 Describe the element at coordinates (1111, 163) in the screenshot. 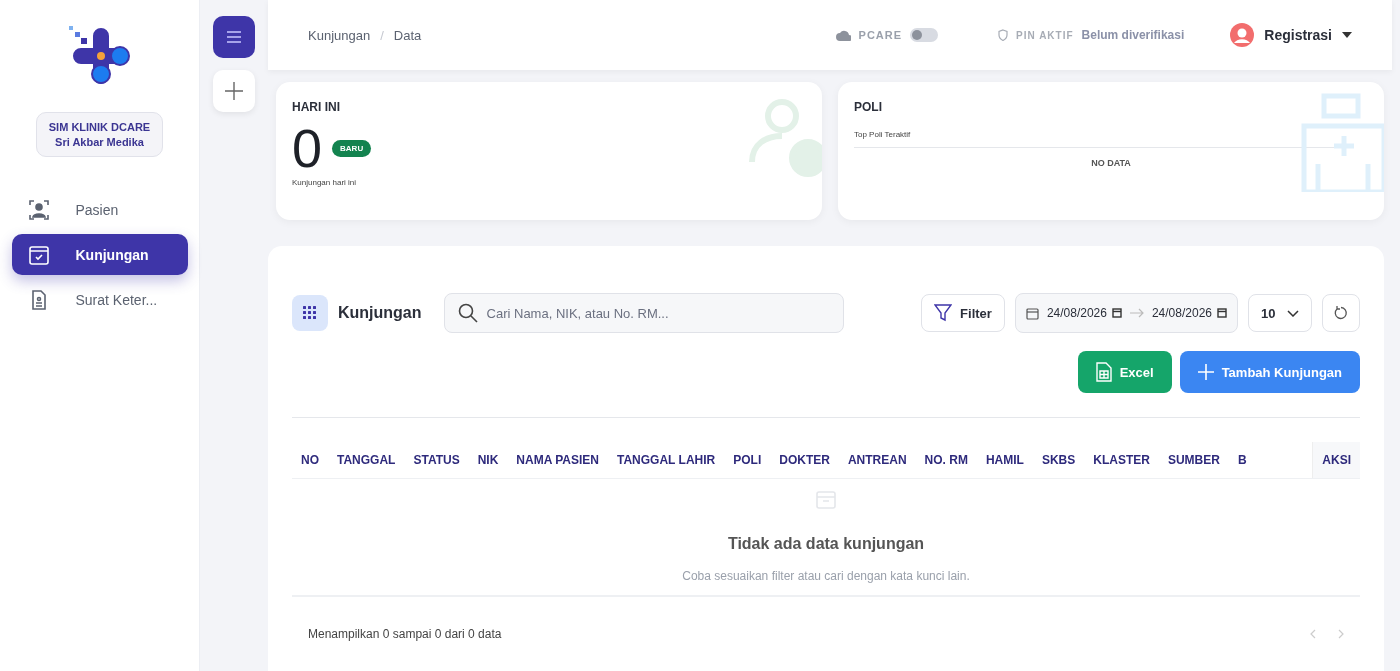

I see `empty-message: NO DATA` at that location.